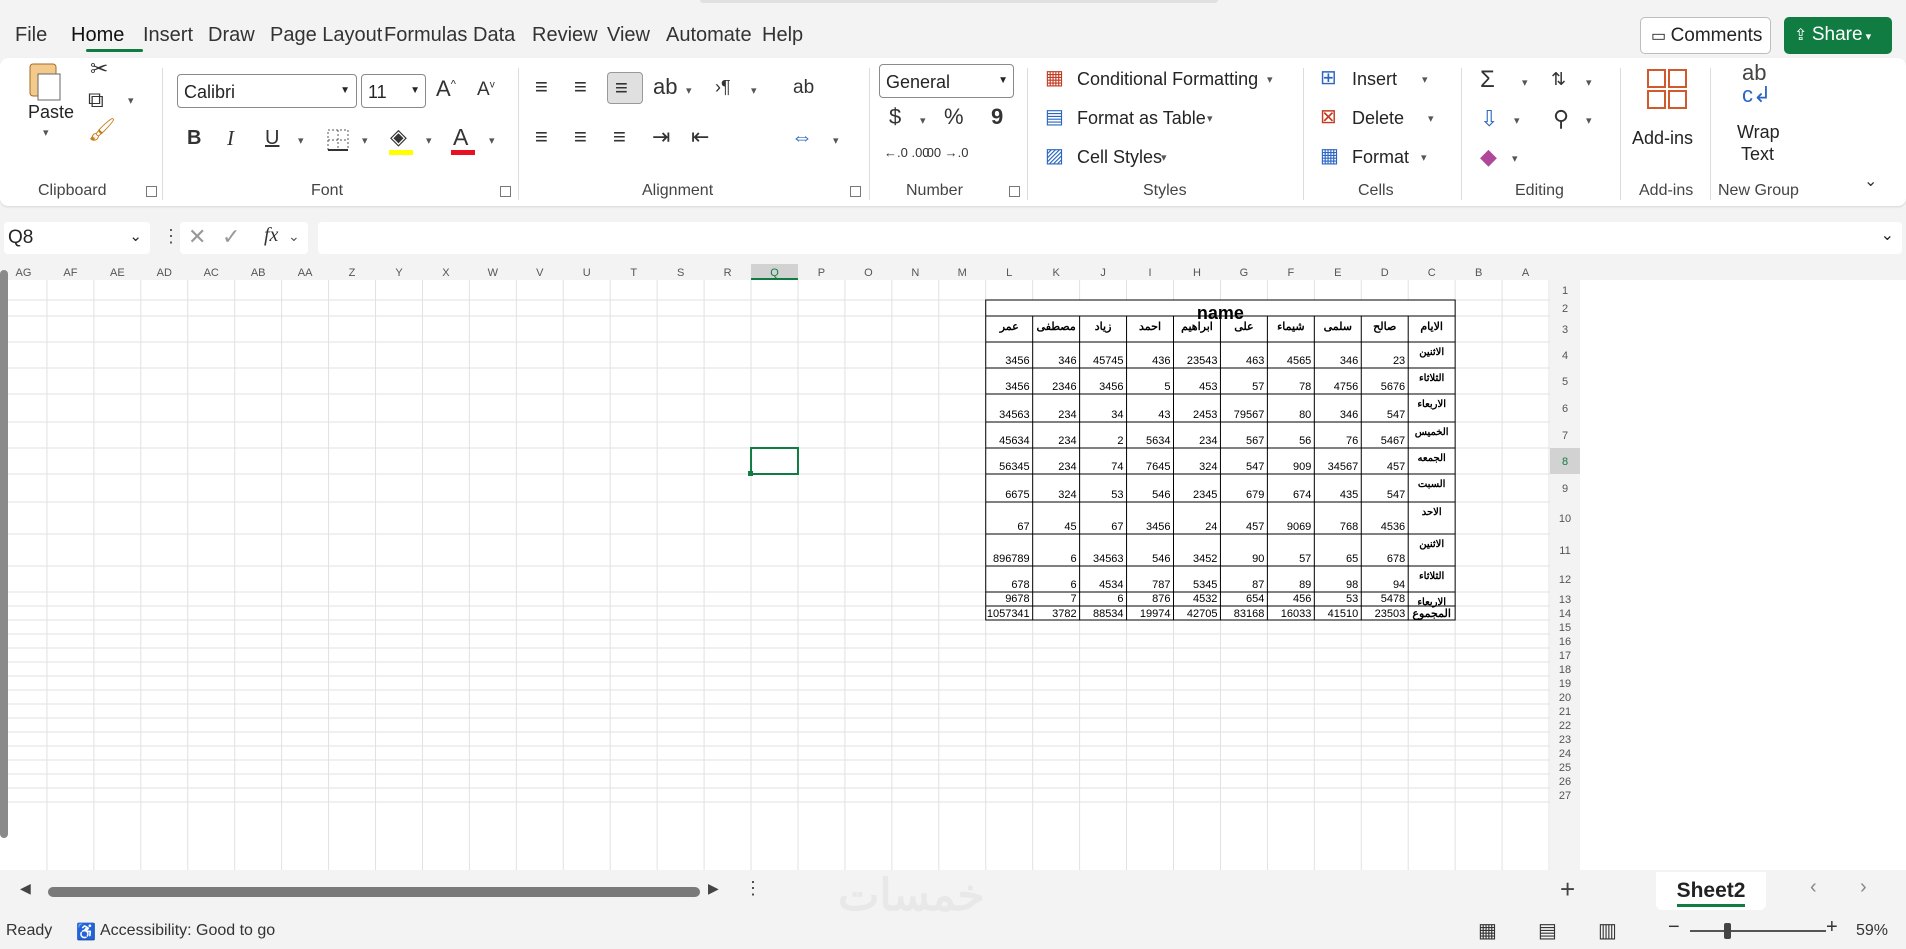  Describe the element at coordinates (1526, 273) in the screenshot. I see `column-header-A: A` at that location.